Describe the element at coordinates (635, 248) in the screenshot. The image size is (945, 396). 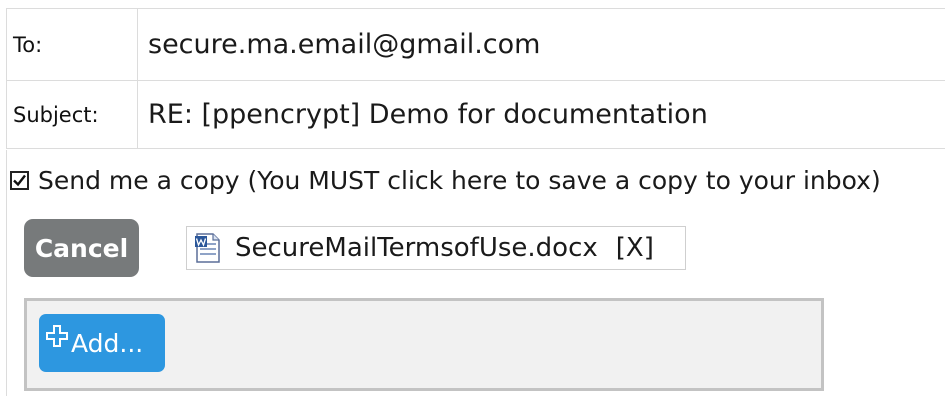
I see `remove-attachment-link: [X]` at that location.